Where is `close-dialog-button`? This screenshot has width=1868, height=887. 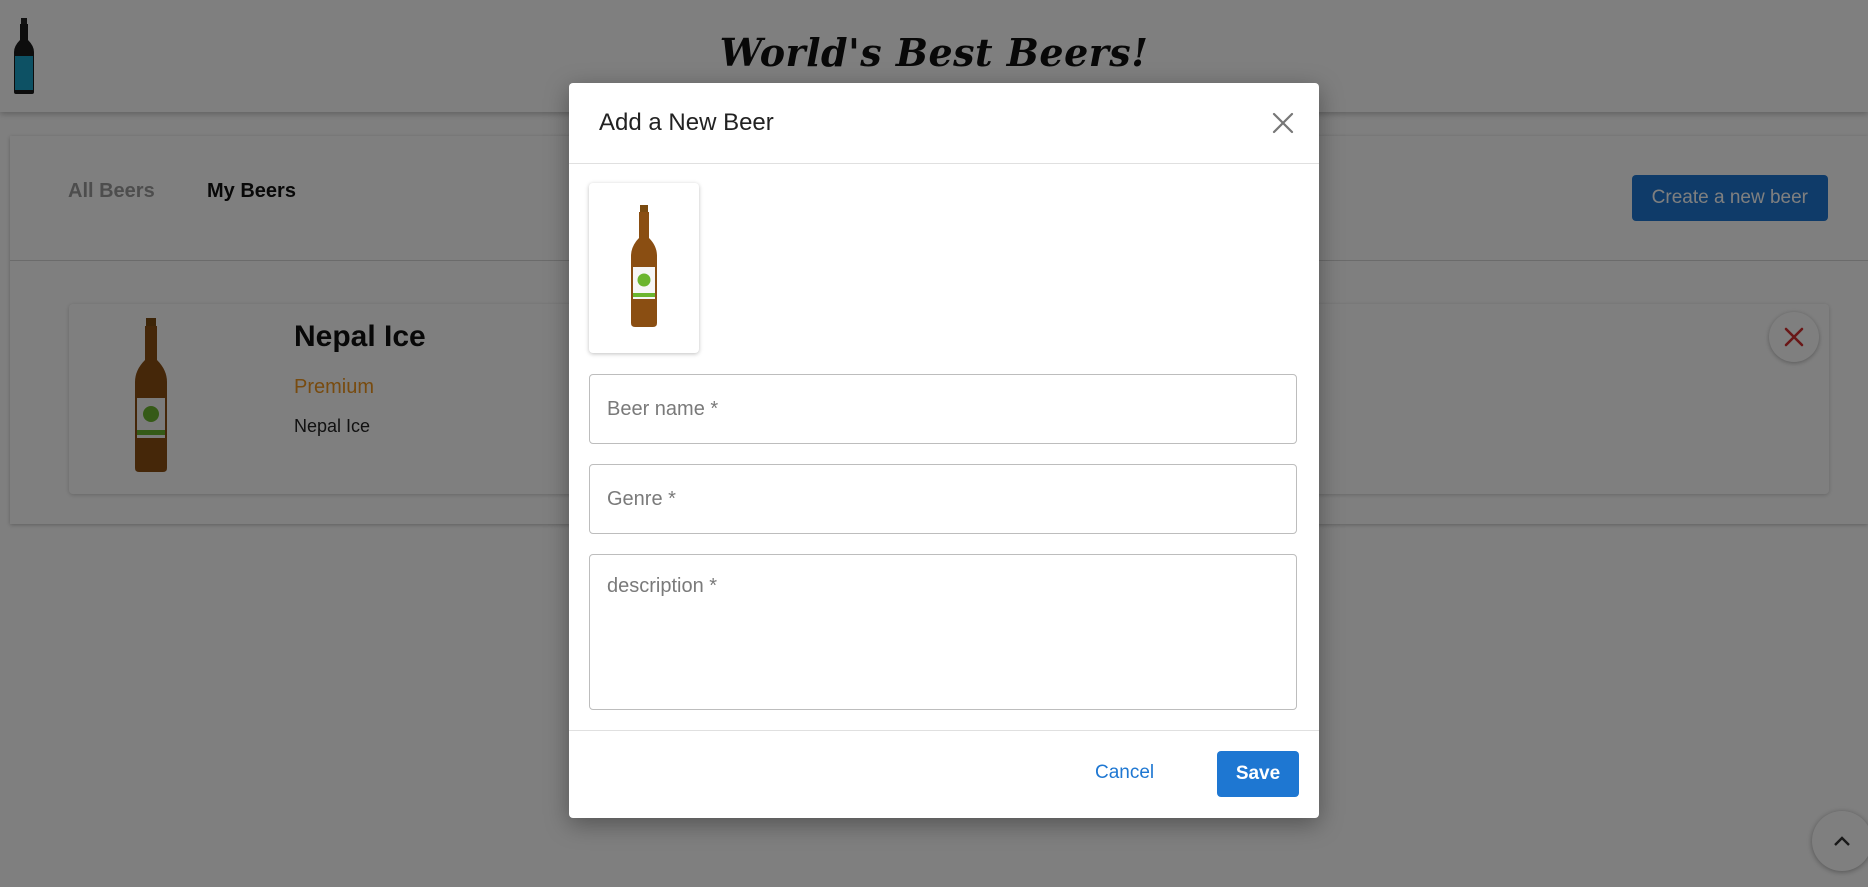
close-dialog-button is located at coordinates (1283, 123).